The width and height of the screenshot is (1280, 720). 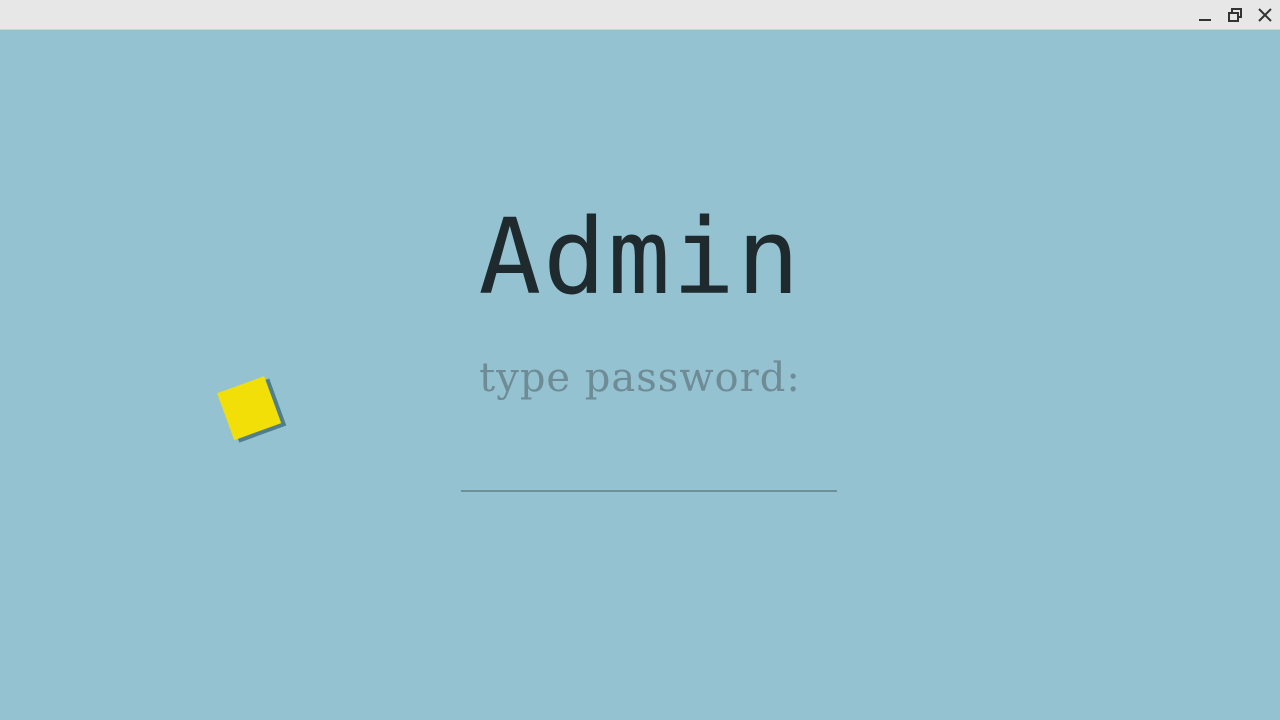 What do you see at coordinates (649, 471) in the screenshot?
I see `password-input` at bounding box center [649, 471].